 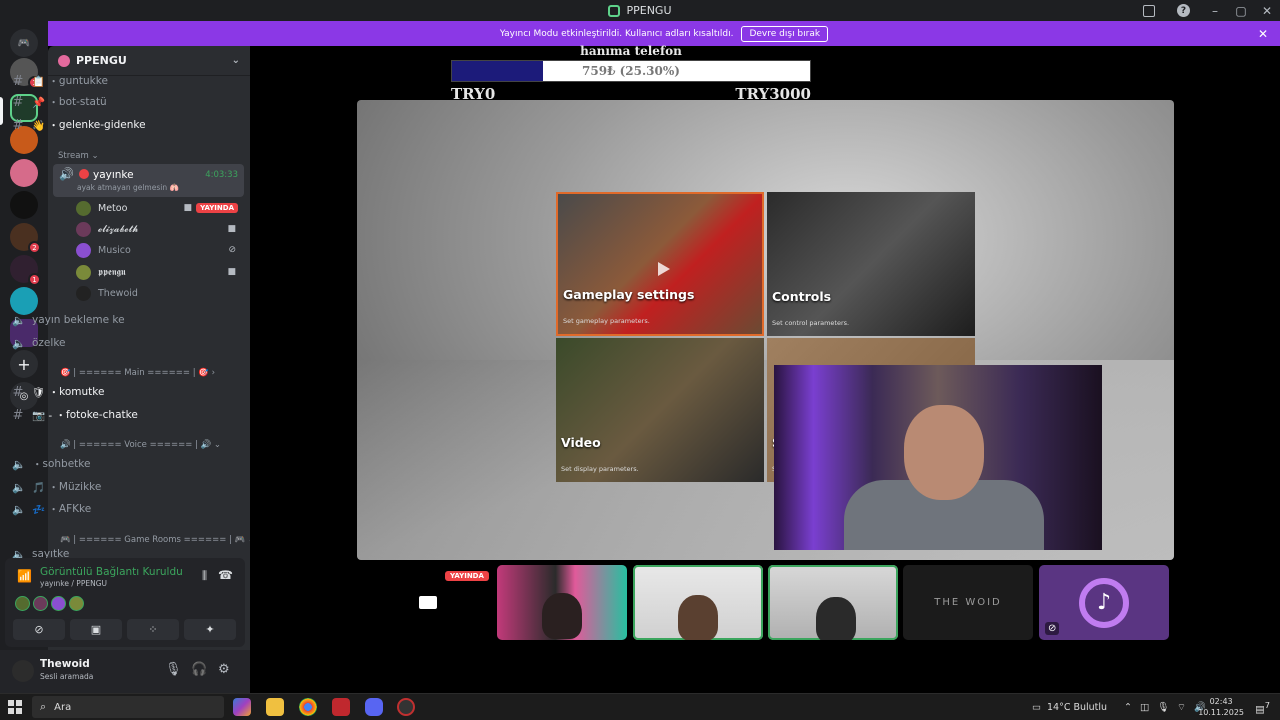 I want to click on file-explorer-icon, so click(x=275, y=707).